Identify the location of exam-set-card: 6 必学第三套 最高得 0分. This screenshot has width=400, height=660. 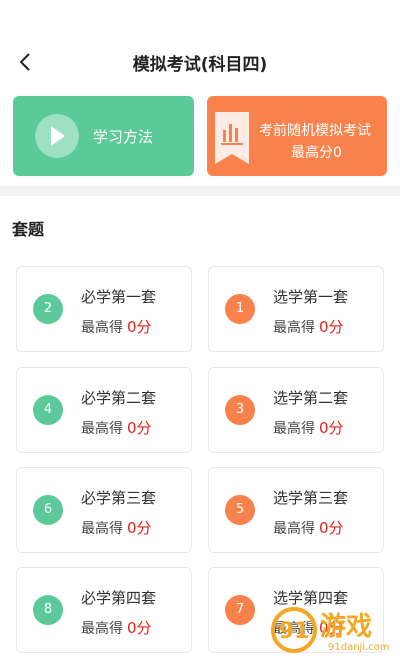
(104, 510).